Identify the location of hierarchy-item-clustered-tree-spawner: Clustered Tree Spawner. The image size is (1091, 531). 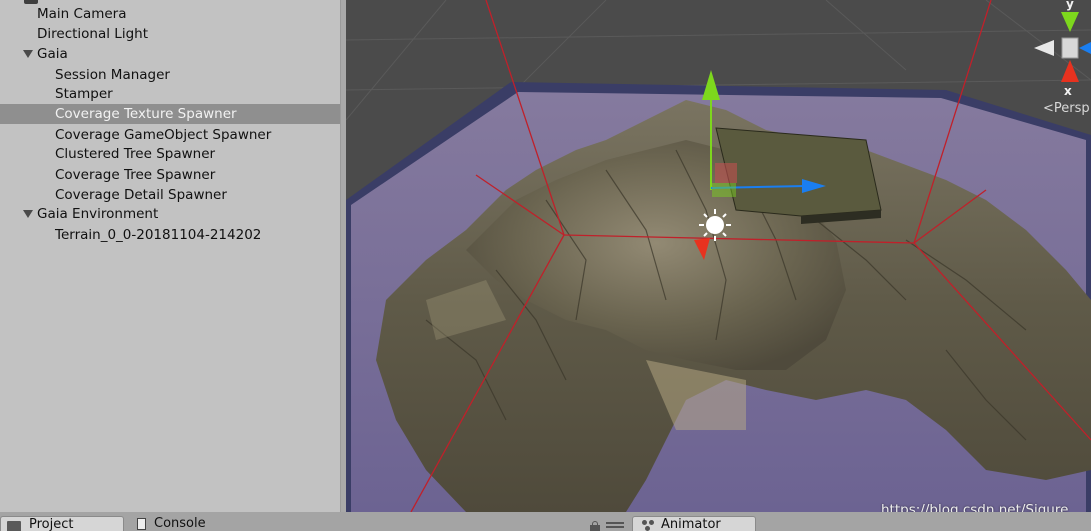
(170, 154).